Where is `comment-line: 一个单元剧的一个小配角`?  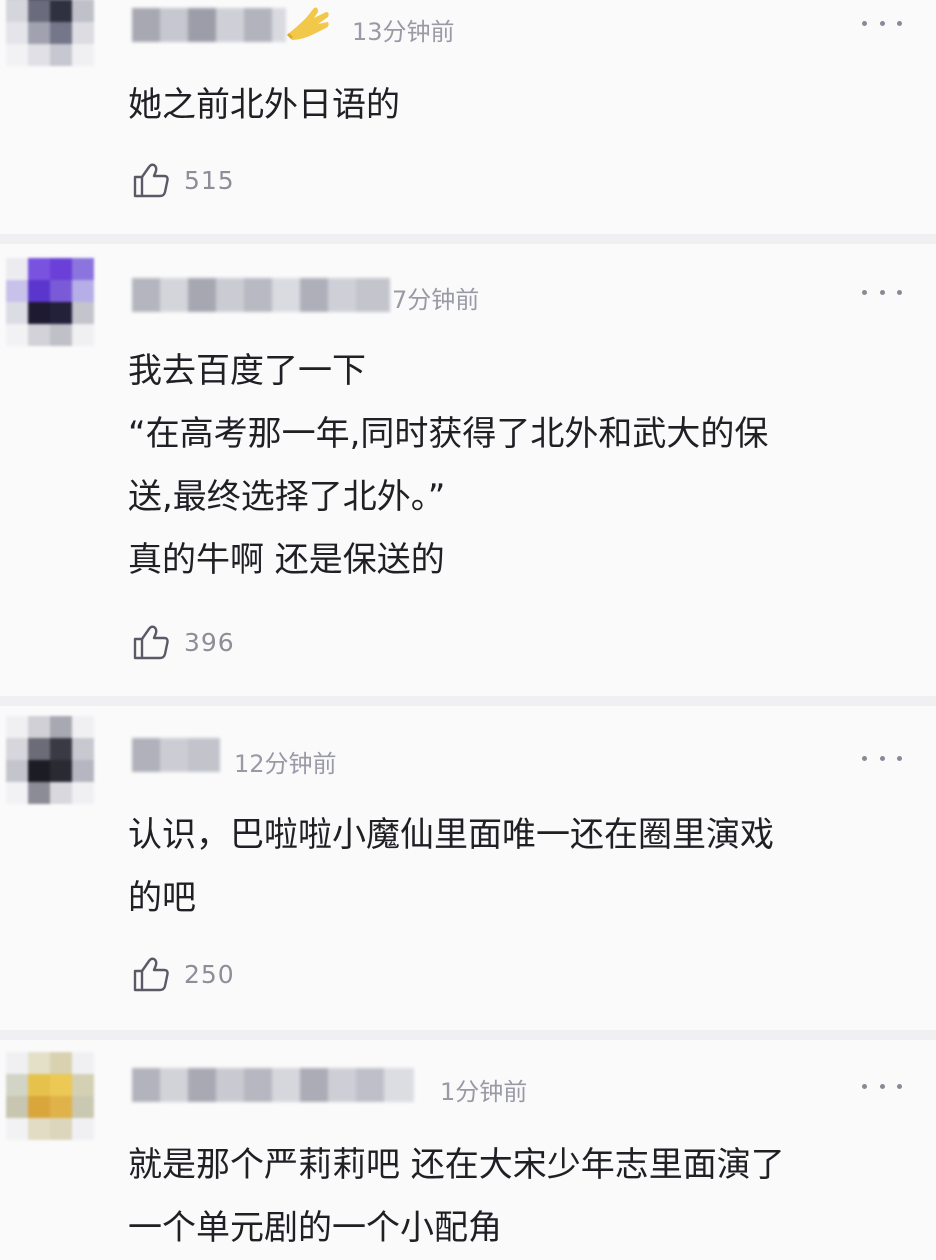
comment-line: 一个单元剧的一个小配角 is located at coordinates (315, 1228).